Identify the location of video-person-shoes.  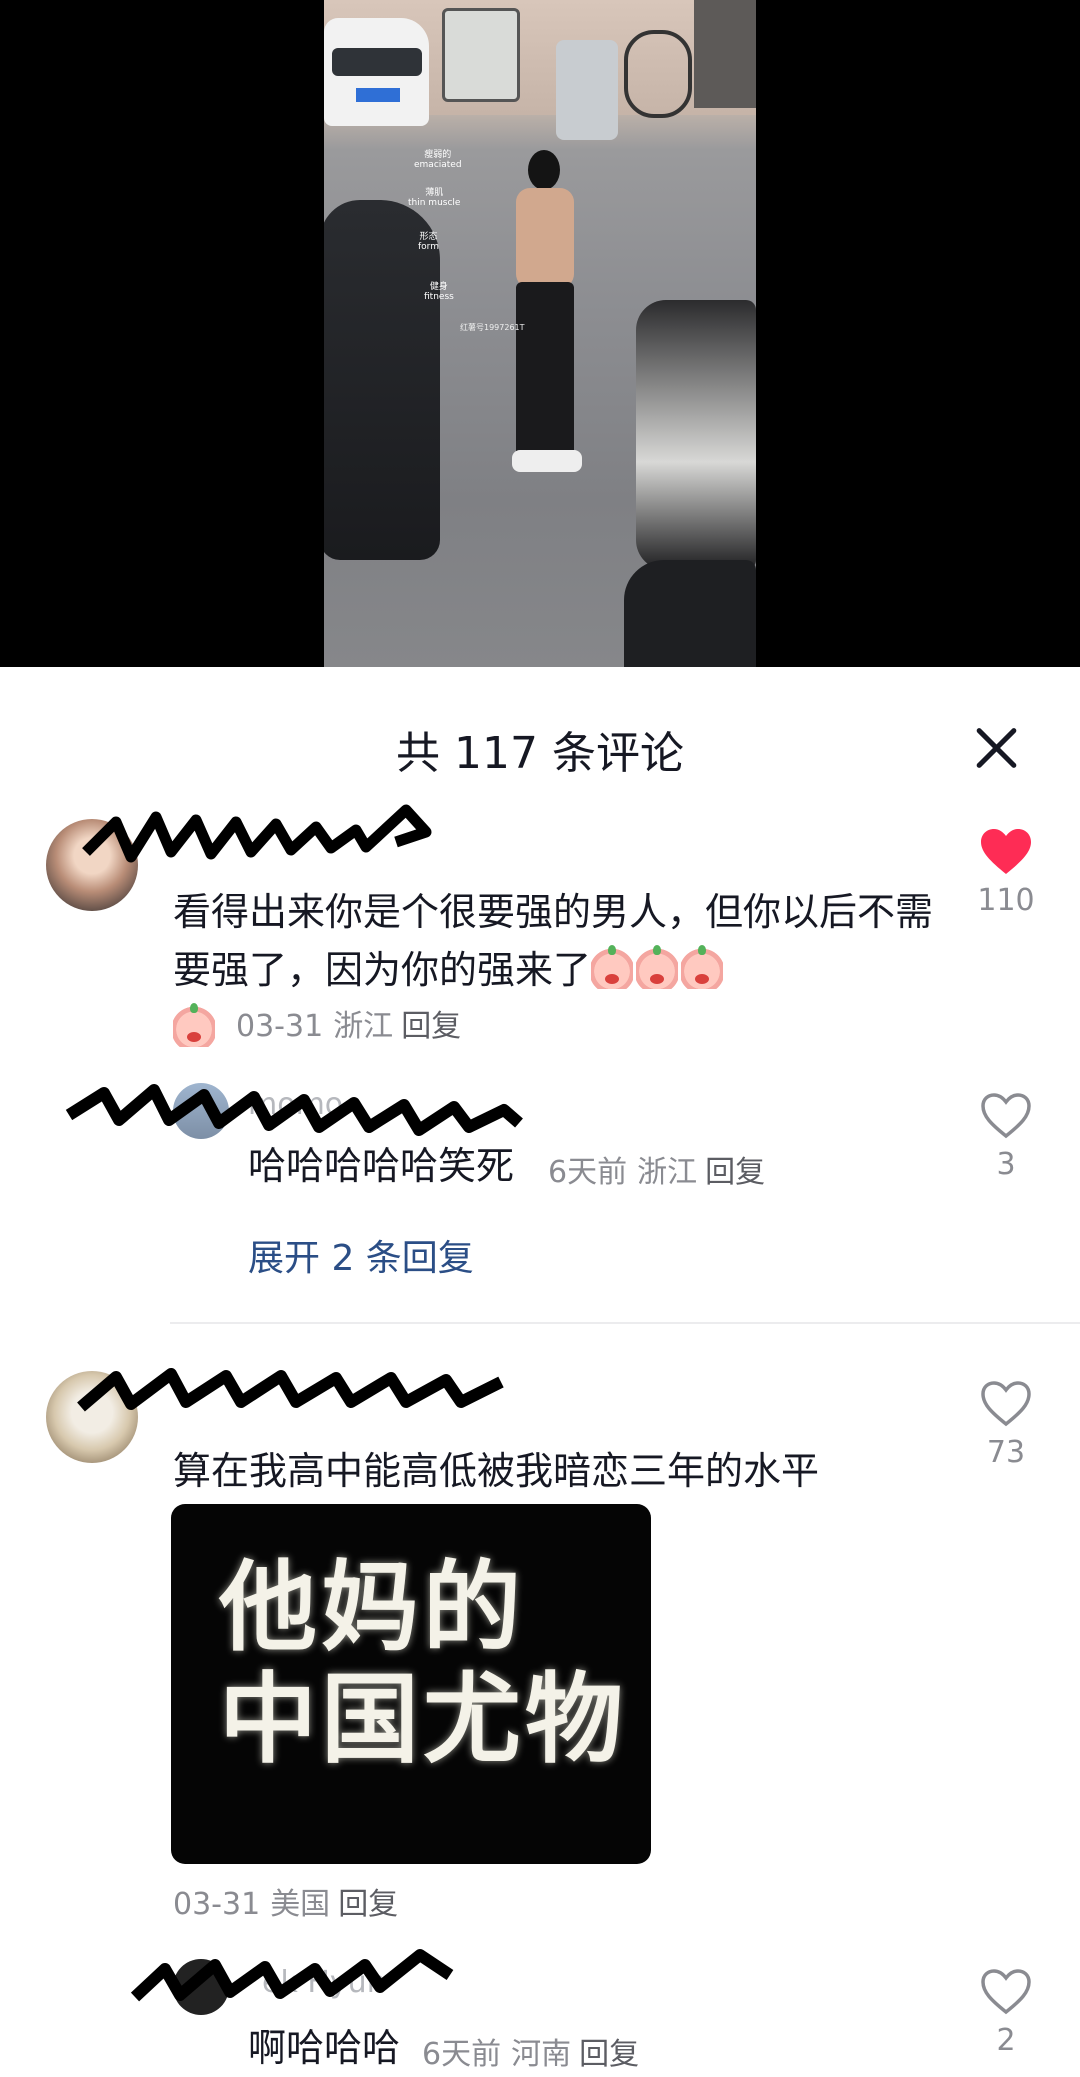
(547, 461).